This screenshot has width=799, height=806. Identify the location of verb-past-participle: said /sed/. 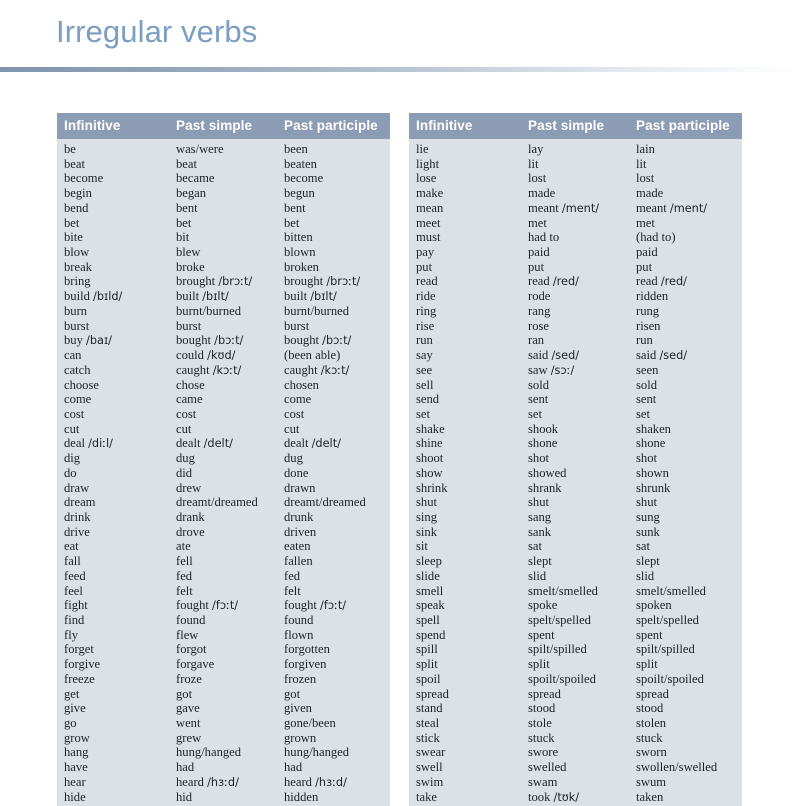
(662, 355).